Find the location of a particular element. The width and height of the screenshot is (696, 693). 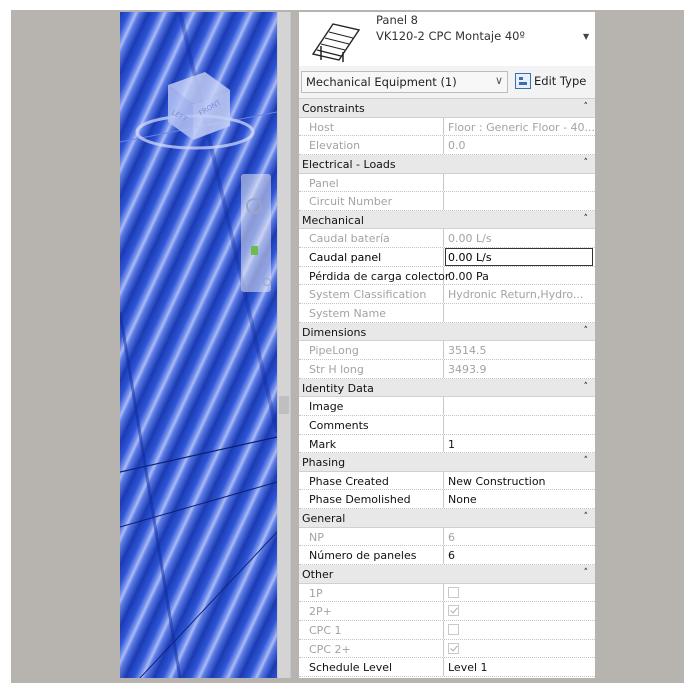

category-filter-dropdown: Mechanical Equipment (1) ∨ is located at coordinates (404, 82).